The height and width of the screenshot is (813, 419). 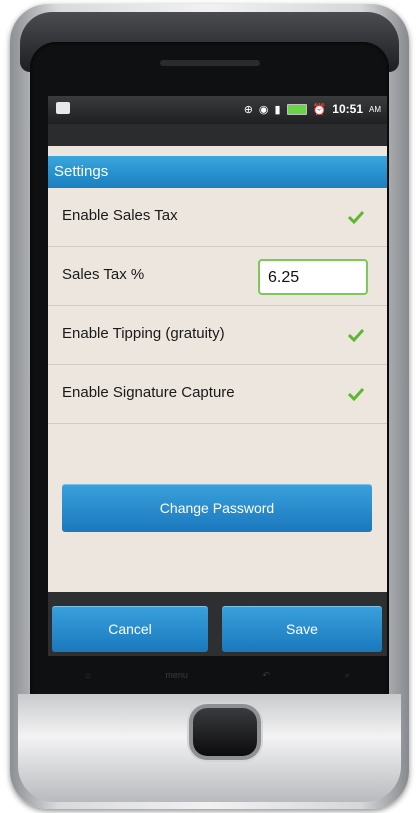 I want to click on home-softkey-icon: ⌂, so click(x=87, y=675).